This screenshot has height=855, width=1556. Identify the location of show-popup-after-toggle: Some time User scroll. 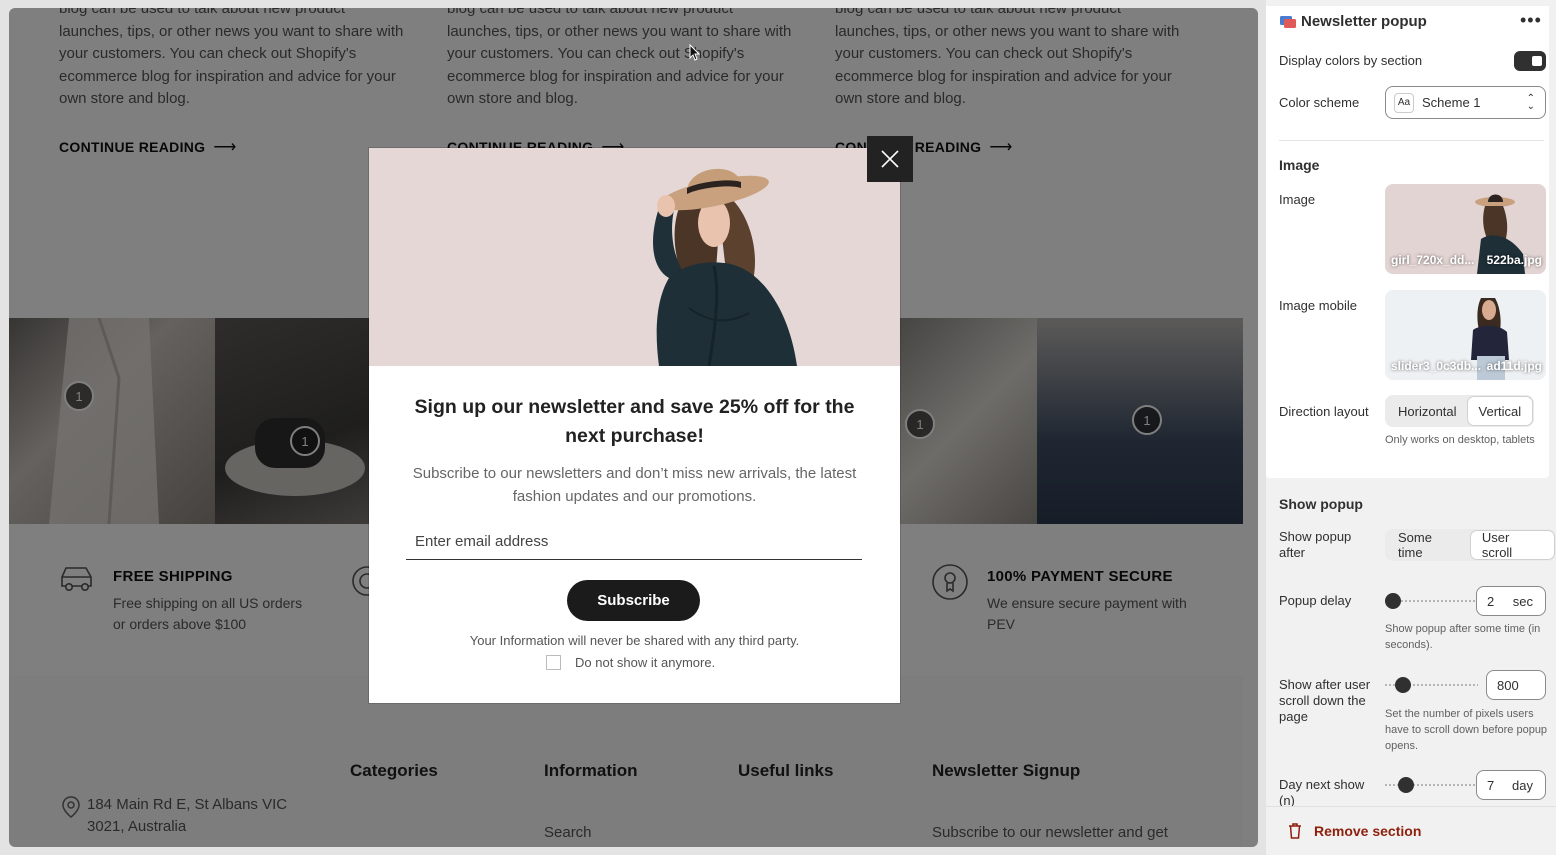
(1470, 545).